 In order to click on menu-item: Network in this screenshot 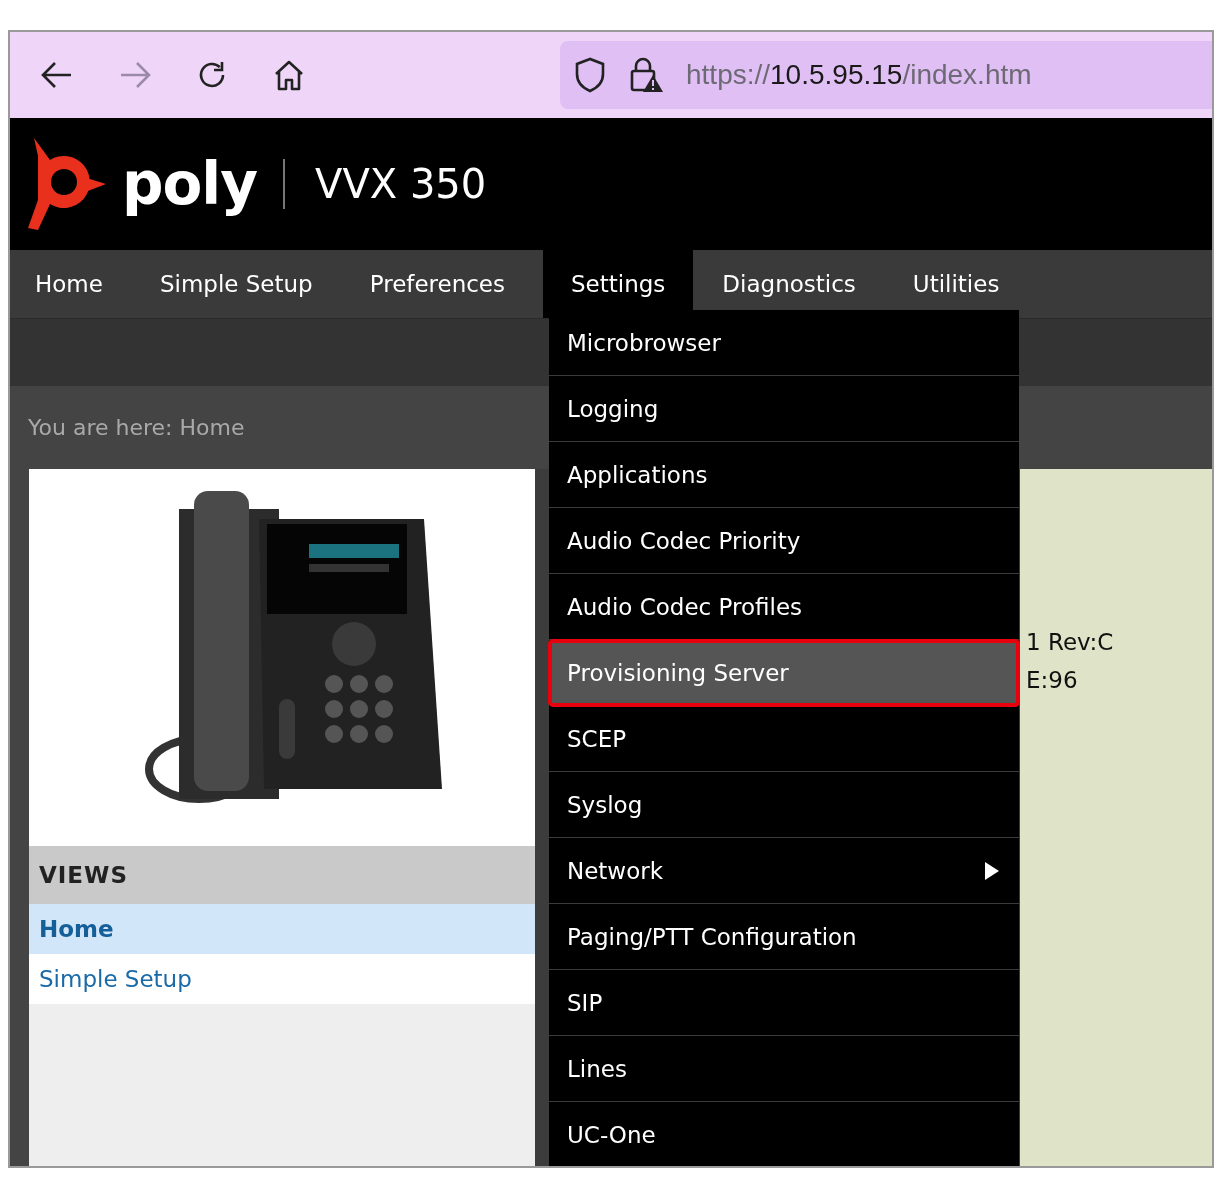, I will do `click(784, 871)`.